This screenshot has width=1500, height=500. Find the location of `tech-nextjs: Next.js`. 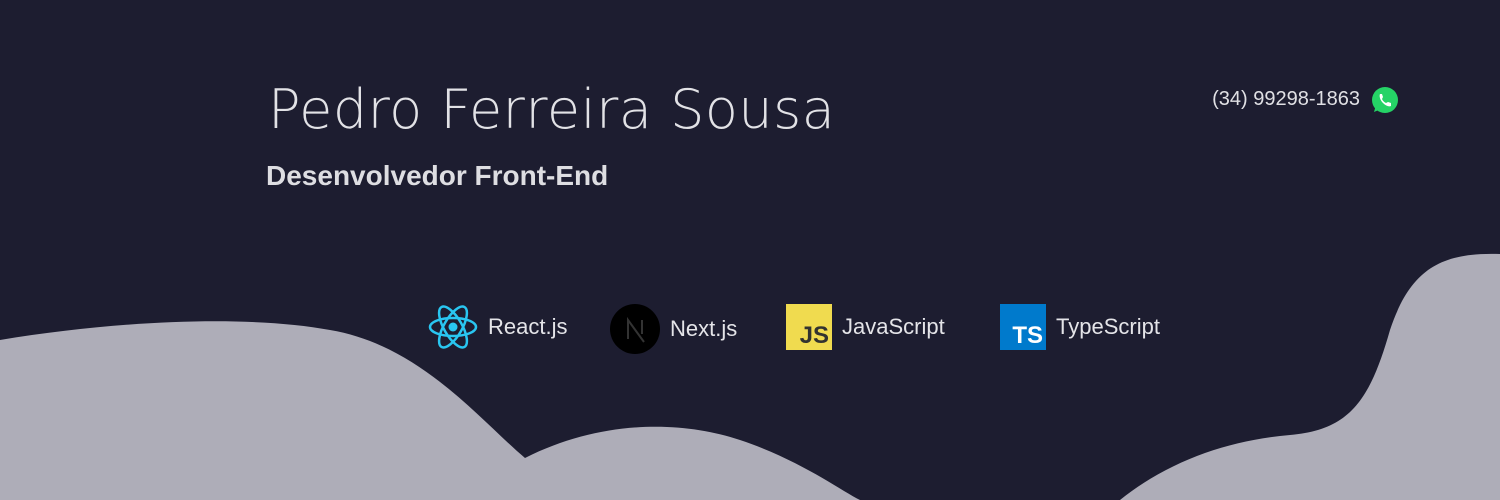

tech-nextjs: Next.js is located at coordinates (673, 329).